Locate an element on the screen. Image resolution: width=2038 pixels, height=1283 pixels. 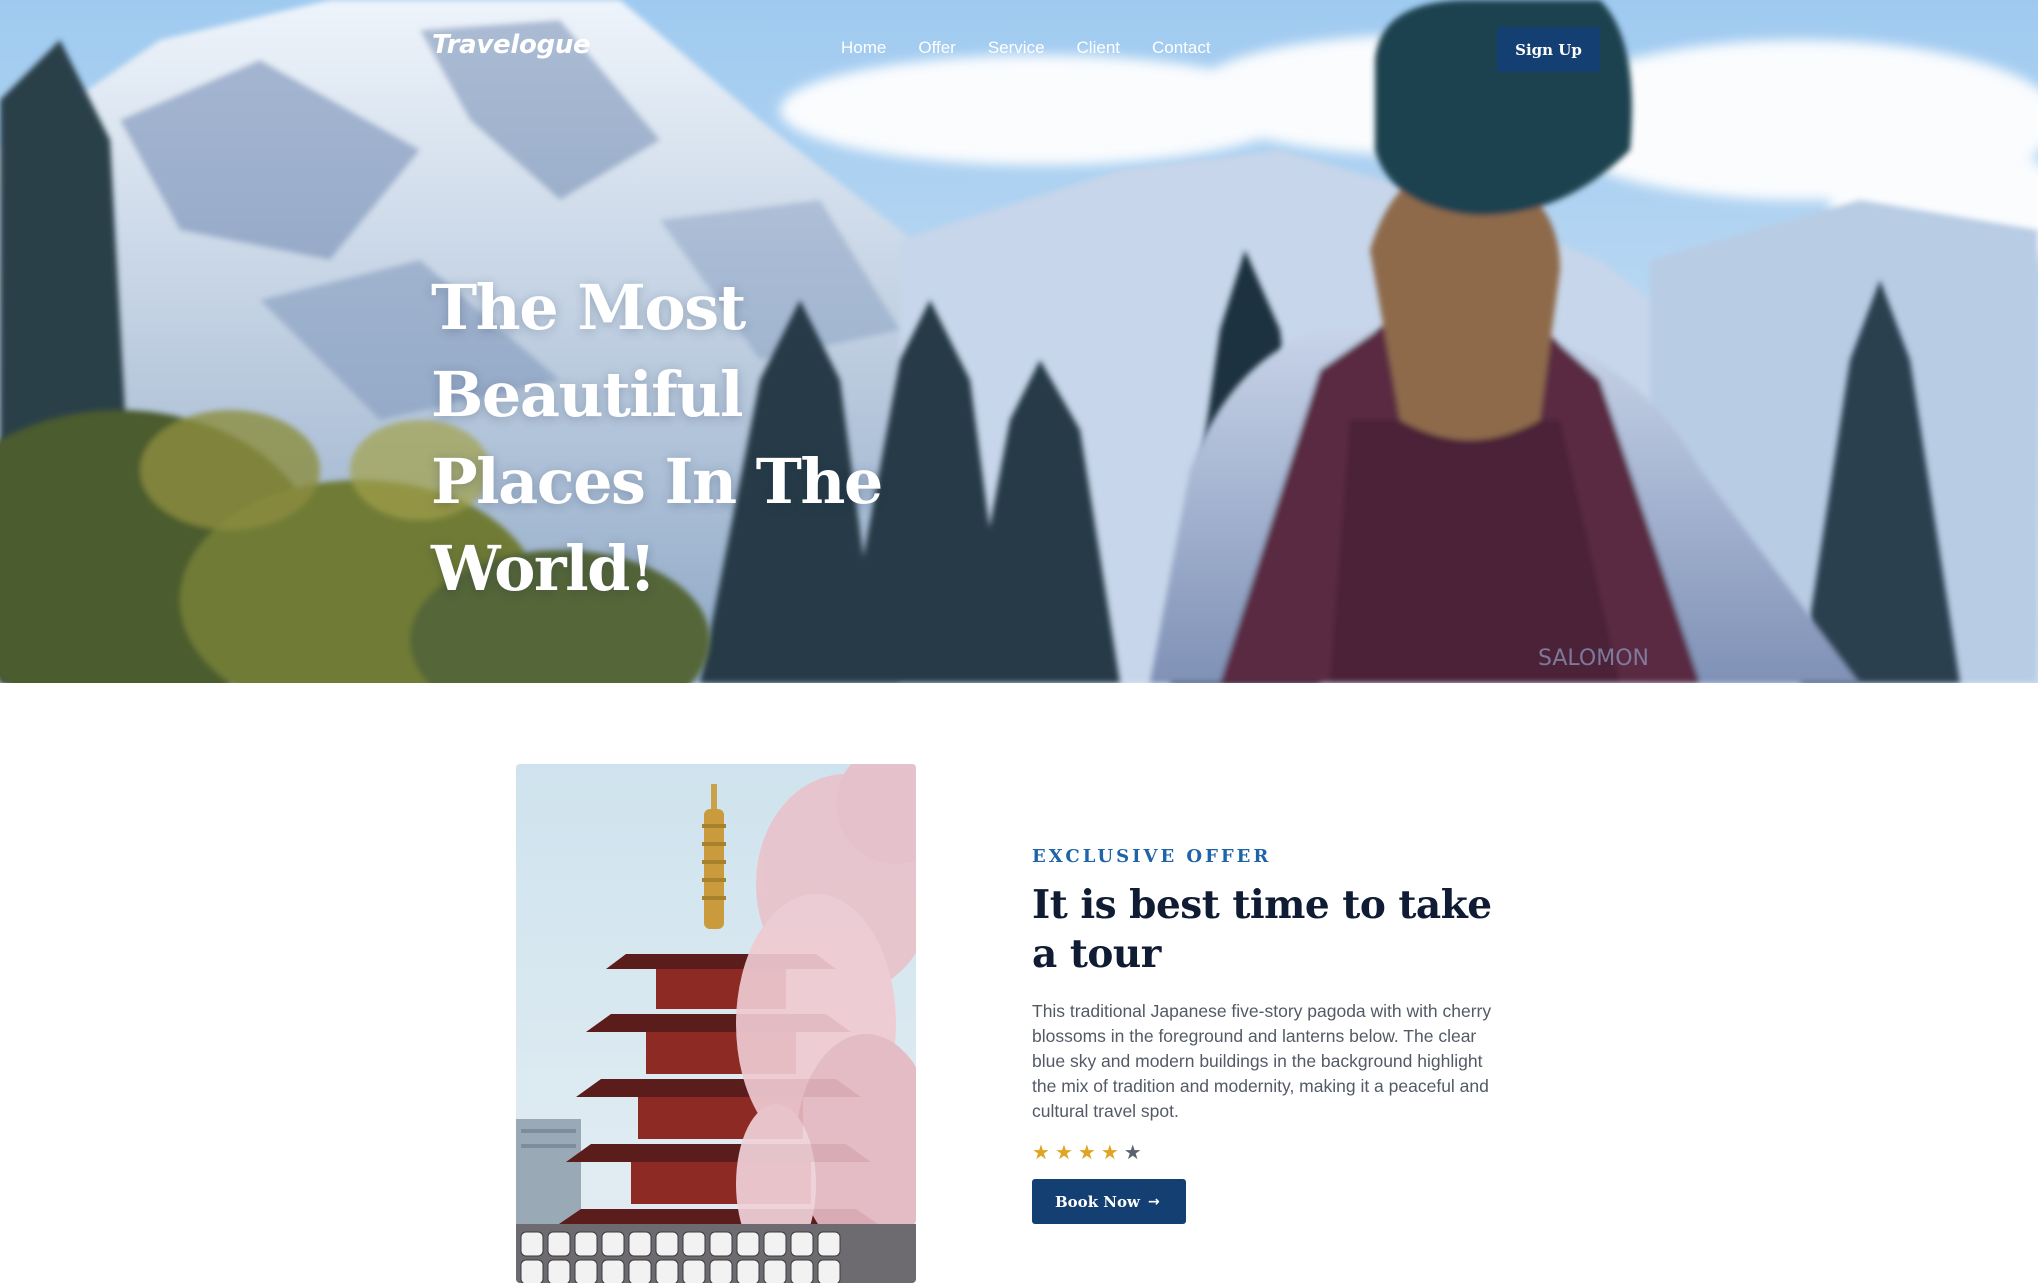
book-now-button: Book Now → is located at coordinates (1109, 1201).